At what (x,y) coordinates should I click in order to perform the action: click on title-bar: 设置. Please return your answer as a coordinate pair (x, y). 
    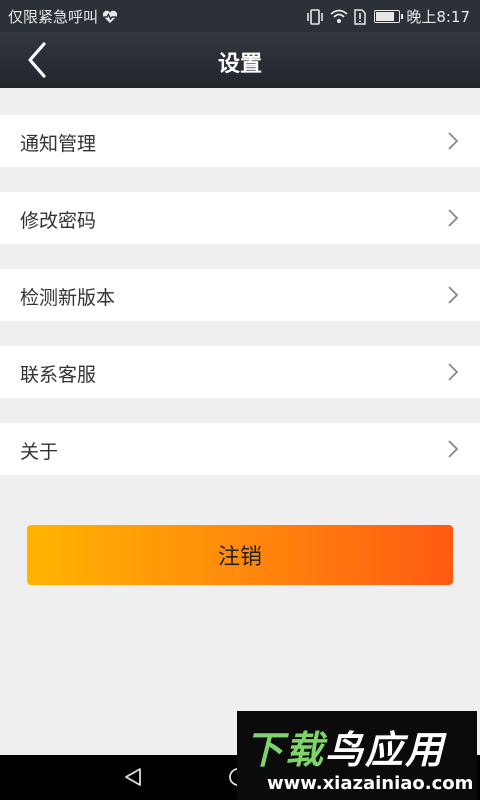
    Looking at the image, I should click on (240, 60).